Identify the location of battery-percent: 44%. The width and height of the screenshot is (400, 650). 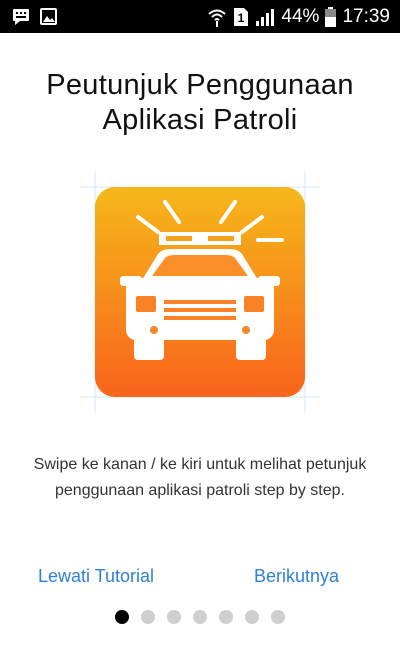
(300, 16).